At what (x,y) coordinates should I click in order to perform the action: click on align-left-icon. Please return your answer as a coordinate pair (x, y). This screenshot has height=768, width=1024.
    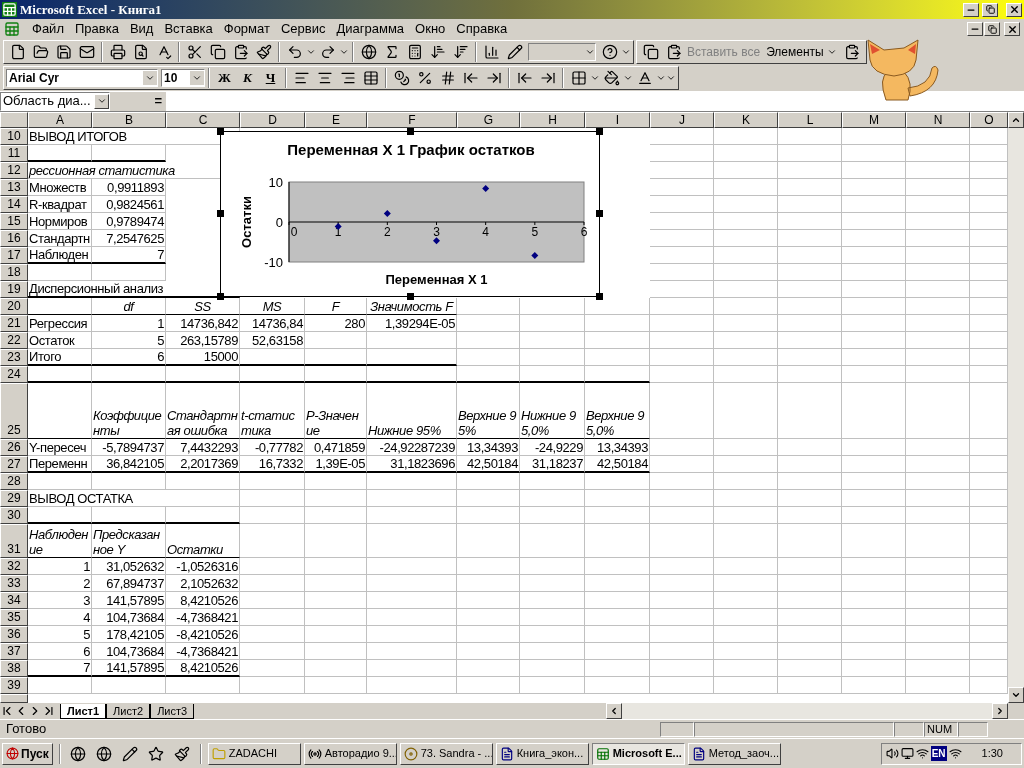
    Looking at the image, I should click on (301, 78).